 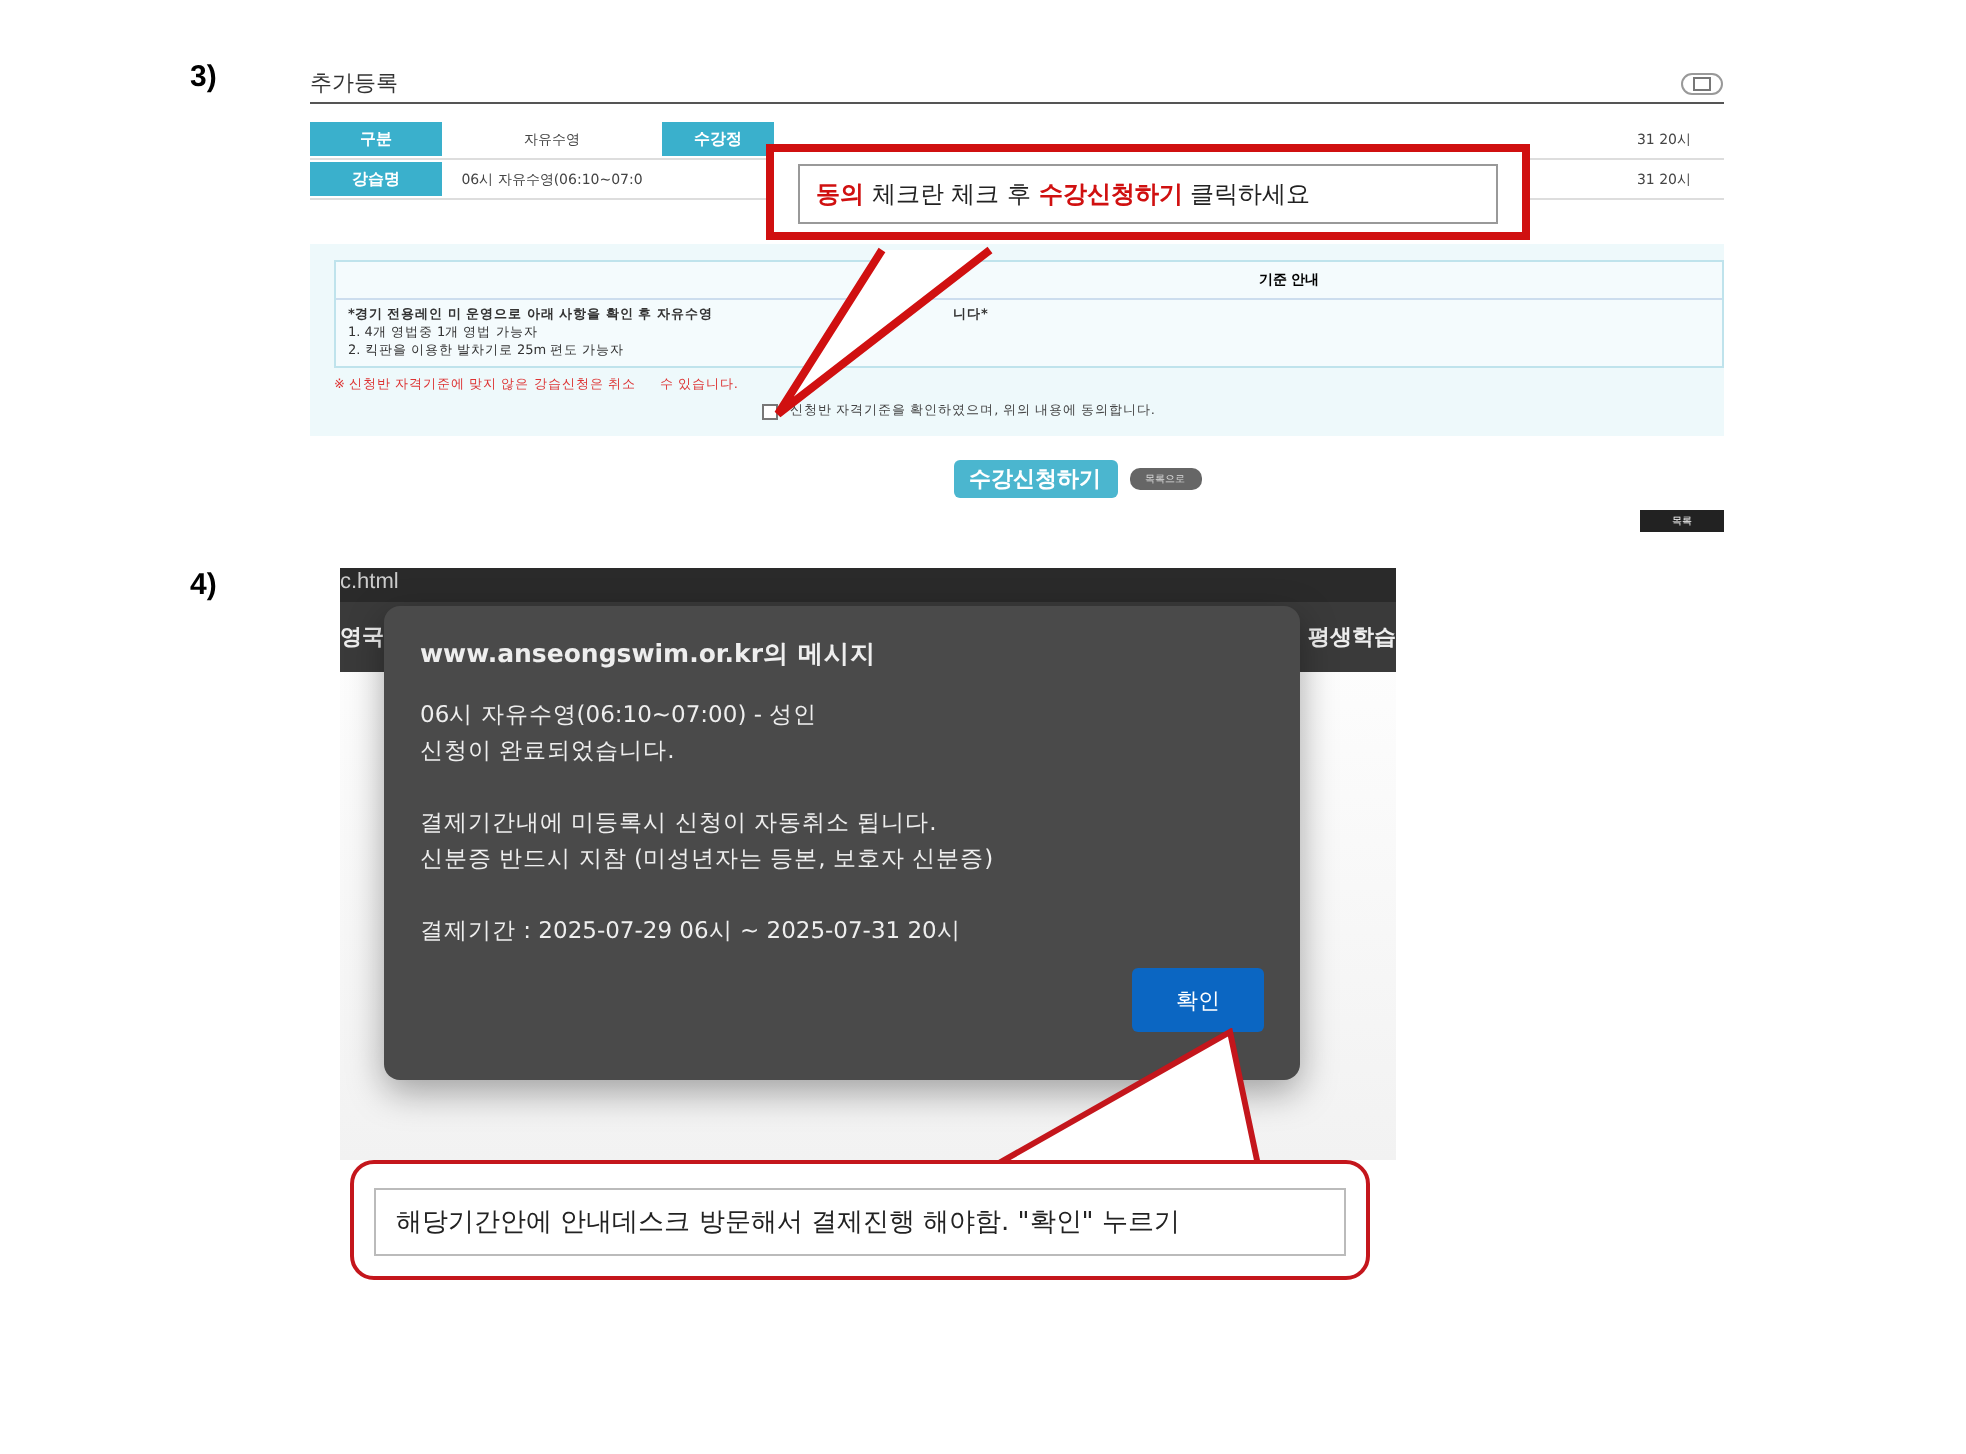 I want to click on page-title: 추가등록, so click(x=354, y=83).